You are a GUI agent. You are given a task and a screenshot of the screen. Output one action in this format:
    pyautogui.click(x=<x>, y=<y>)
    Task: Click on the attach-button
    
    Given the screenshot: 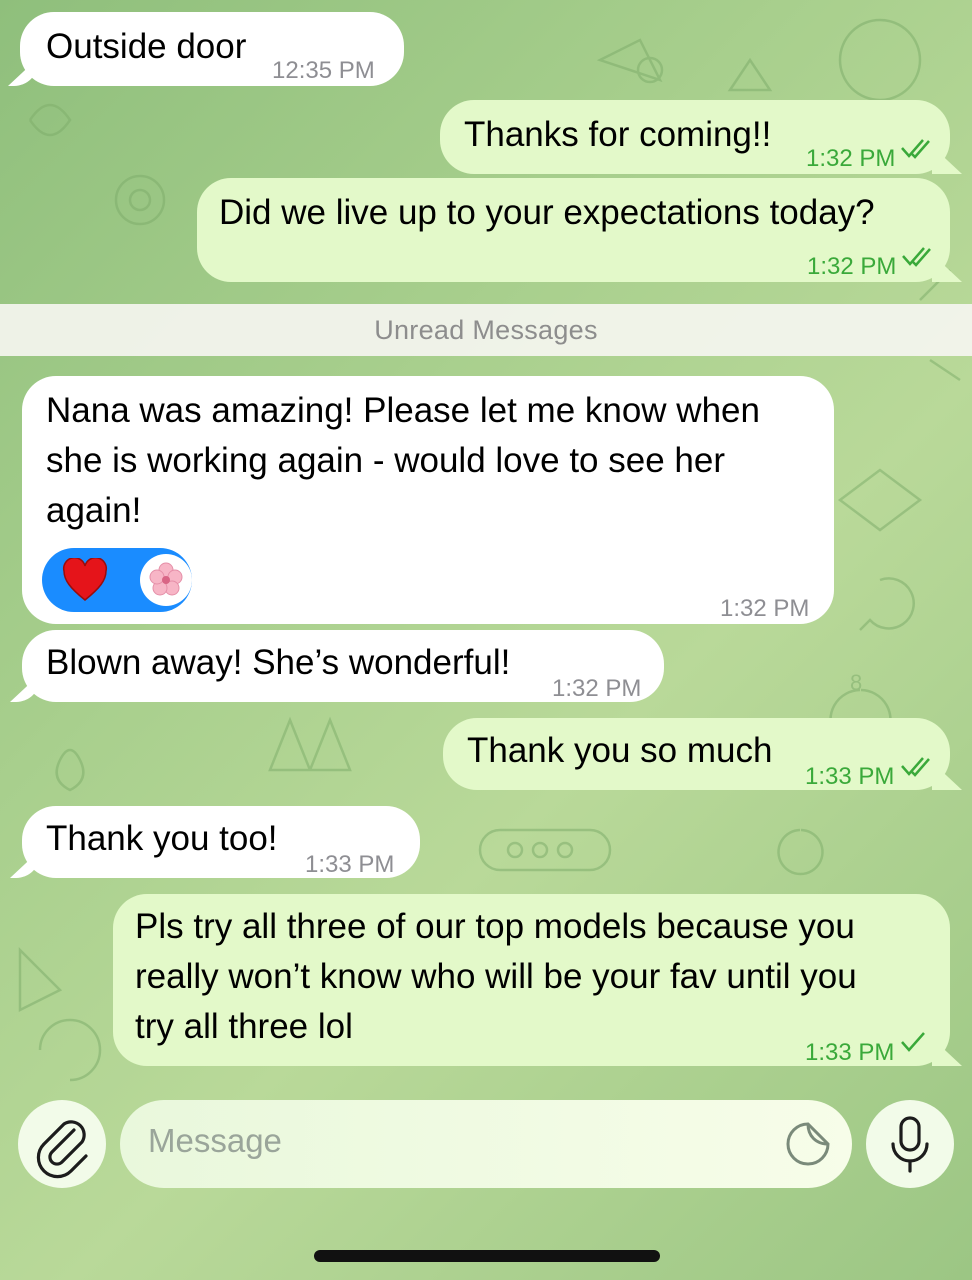 What is the action you would take?
    pyautogui.click(x=62, y=1144)
    